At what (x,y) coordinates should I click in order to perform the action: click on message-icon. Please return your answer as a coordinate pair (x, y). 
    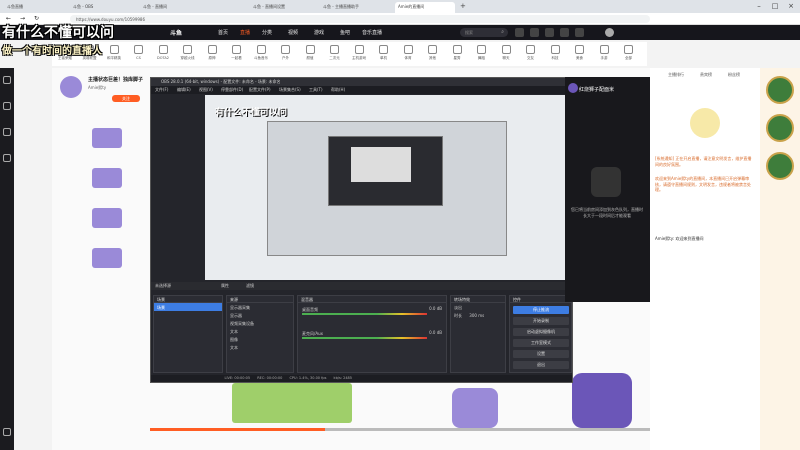
    Looking at the image, I should click on (549, 32).